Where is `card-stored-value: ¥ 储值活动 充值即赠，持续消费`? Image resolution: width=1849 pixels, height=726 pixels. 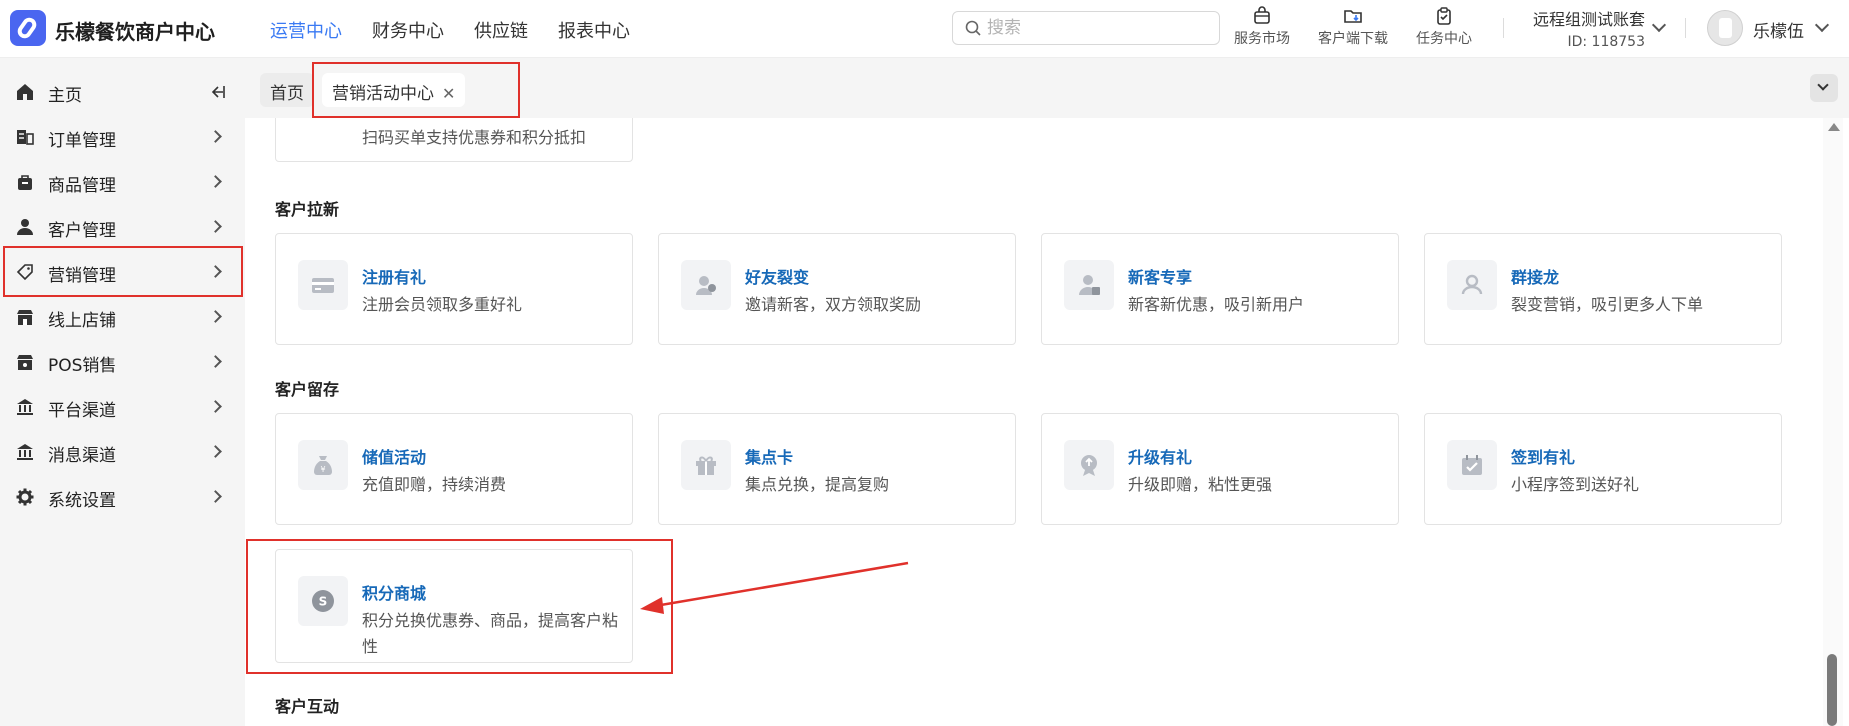 card-stored-value: ¥ 储值活动 充值即赠，持续消费 is located at coordinates (454, 469).